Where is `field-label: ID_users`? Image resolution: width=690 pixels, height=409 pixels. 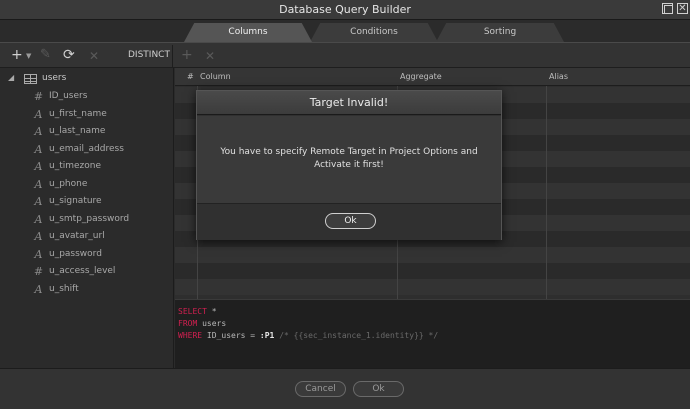
field-label: ID_users is located at coordinates (68, 96).